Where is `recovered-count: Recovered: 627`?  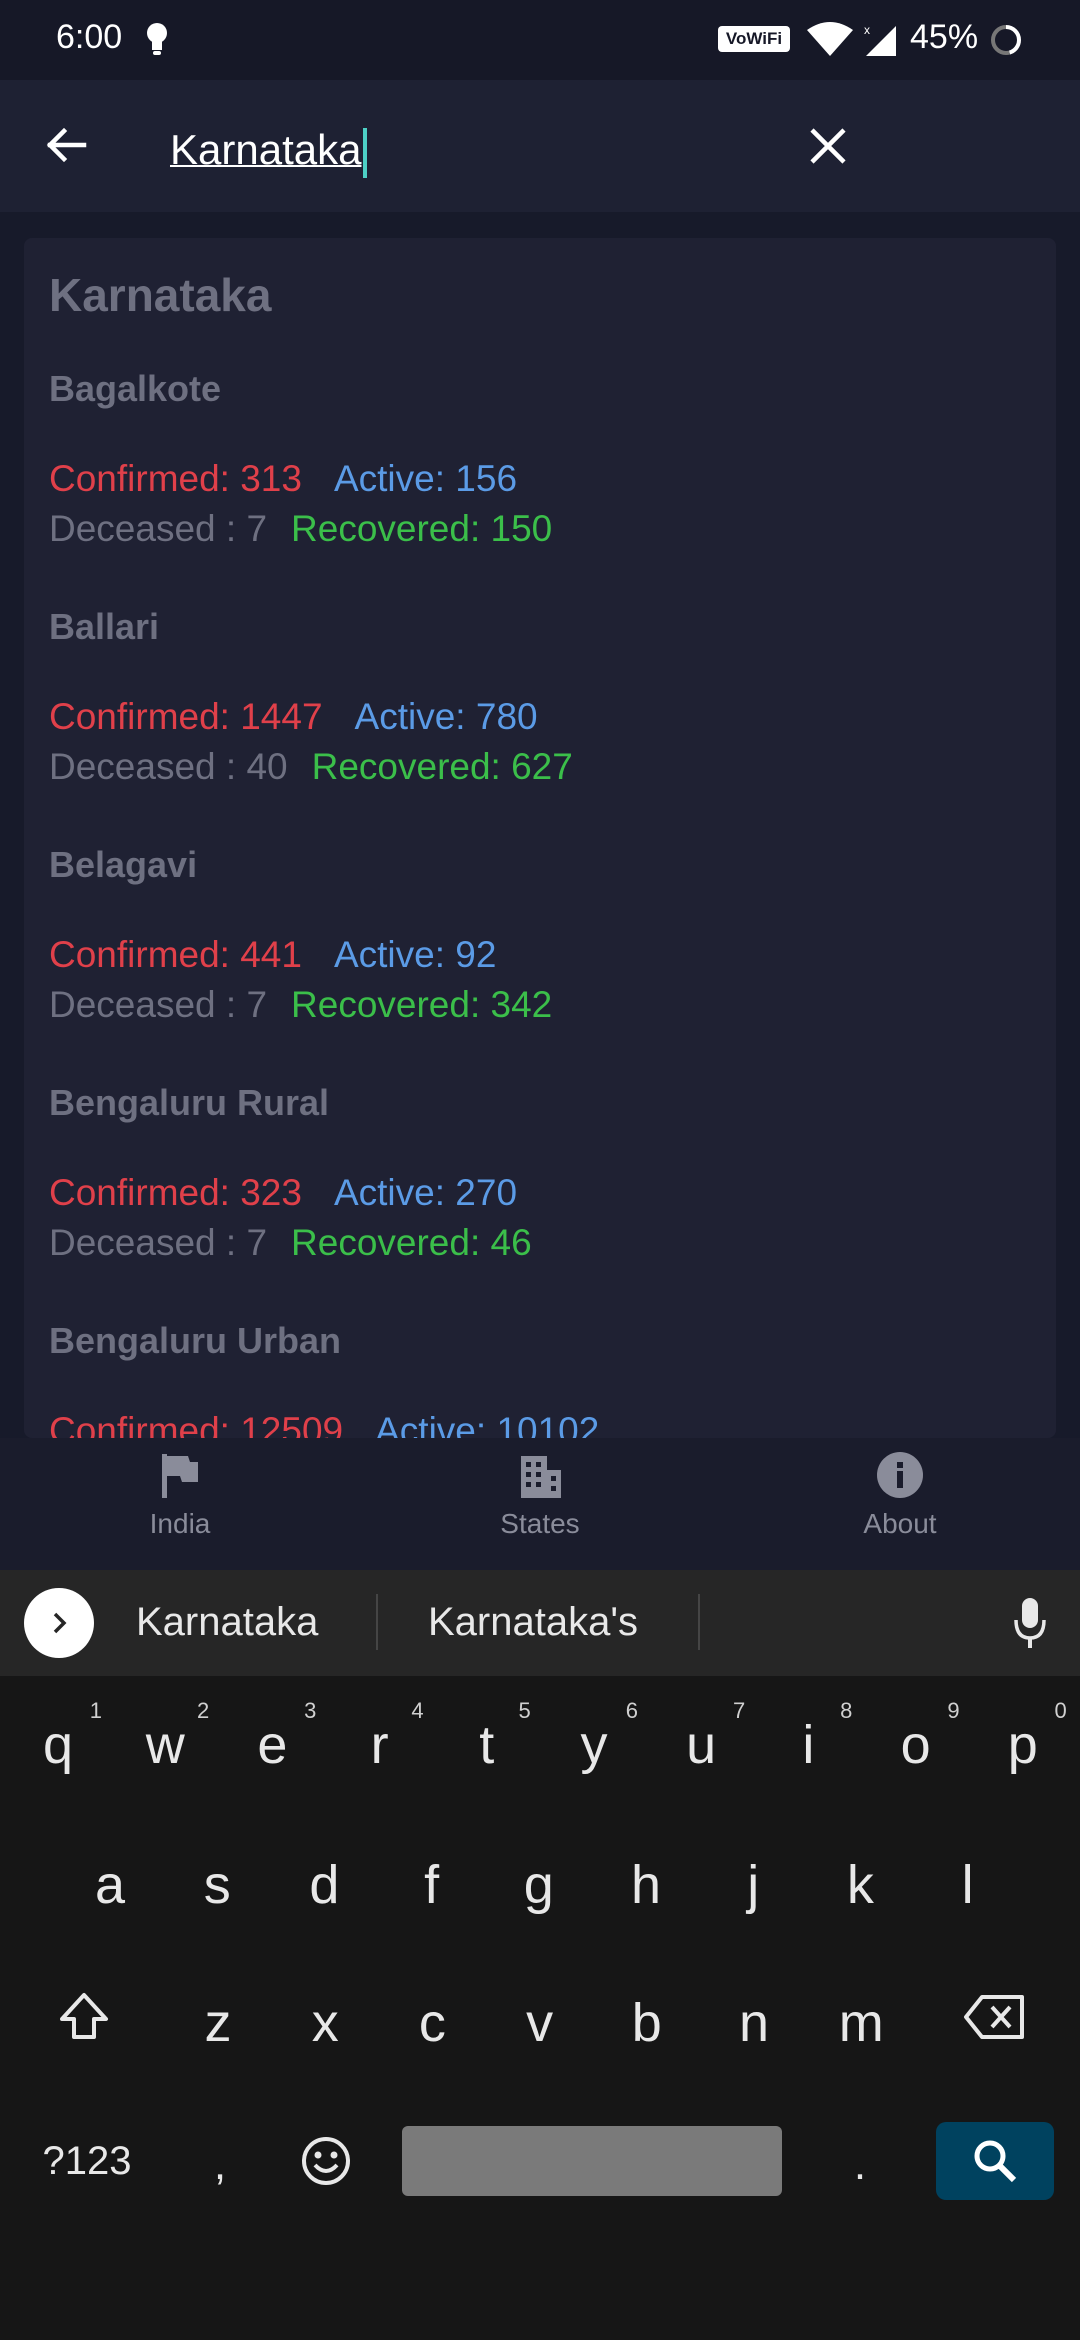 recovered-count: Recovered: 627 is located at coordinates (442, 766).